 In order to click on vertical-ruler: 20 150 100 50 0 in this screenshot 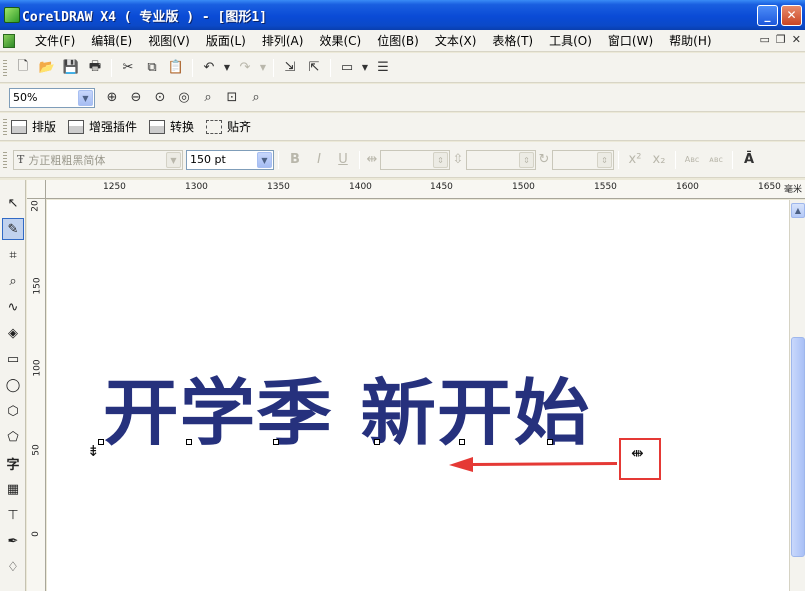, I will do `click(36, 395)`.